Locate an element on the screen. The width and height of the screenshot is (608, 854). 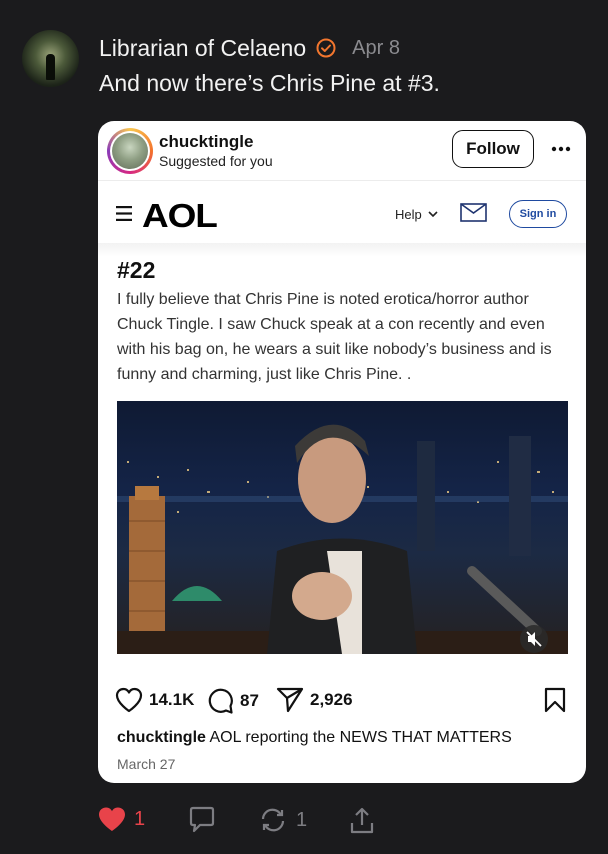
comment-count: 87 is located at coordinates (249, 700).